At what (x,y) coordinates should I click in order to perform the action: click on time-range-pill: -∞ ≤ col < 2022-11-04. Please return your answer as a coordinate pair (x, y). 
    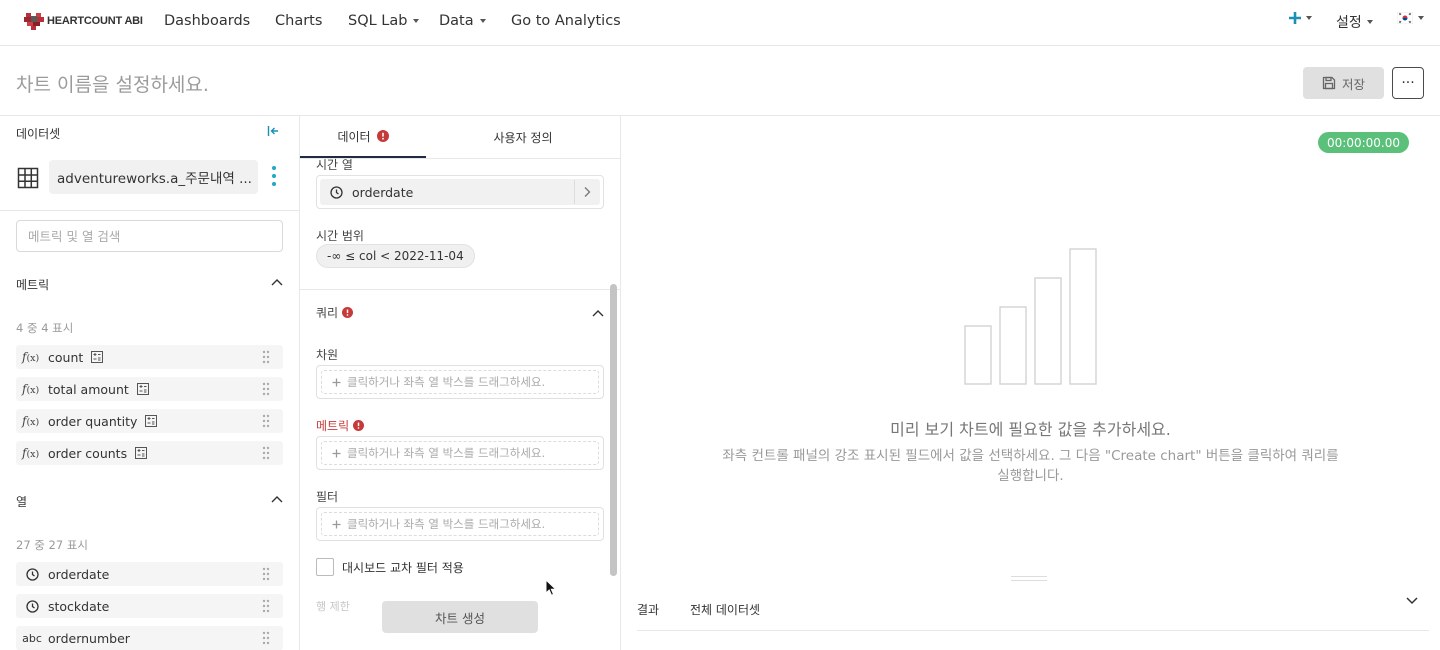
    Looking at the image, I should click on (395, 256).